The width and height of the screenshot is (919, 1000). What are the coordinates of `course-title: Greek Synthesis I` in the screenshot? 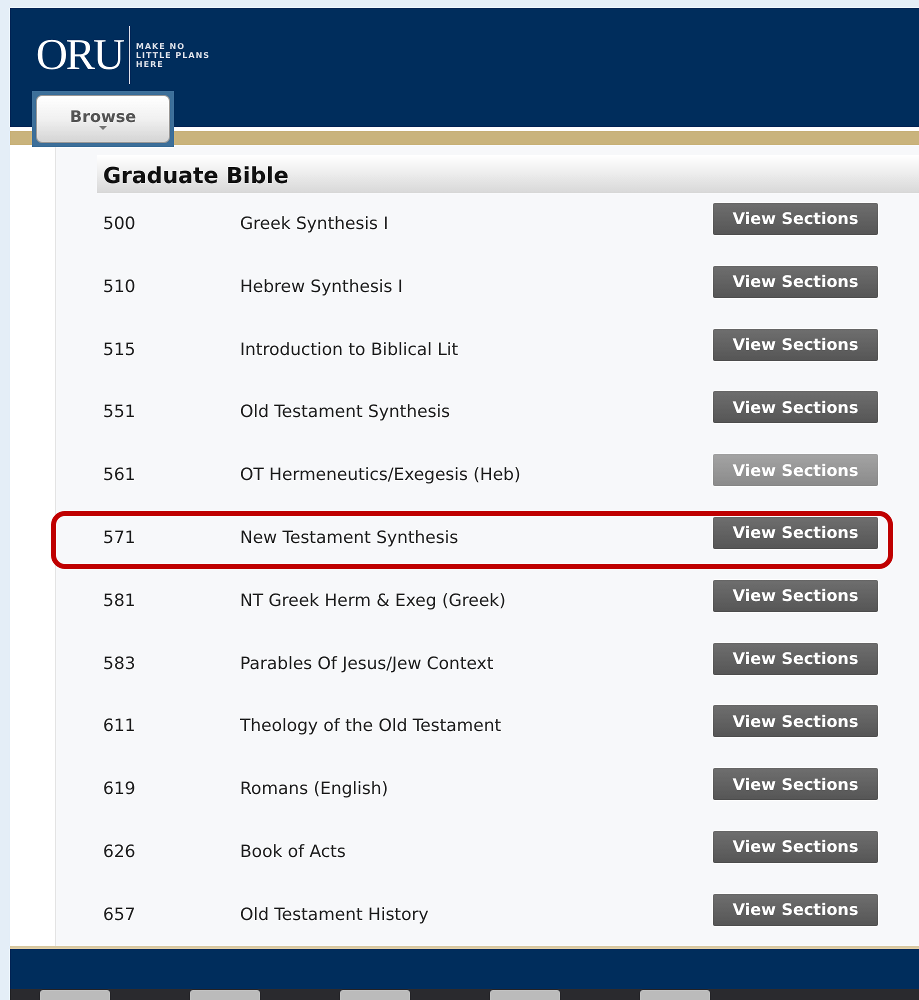 It's located at (315, 224).